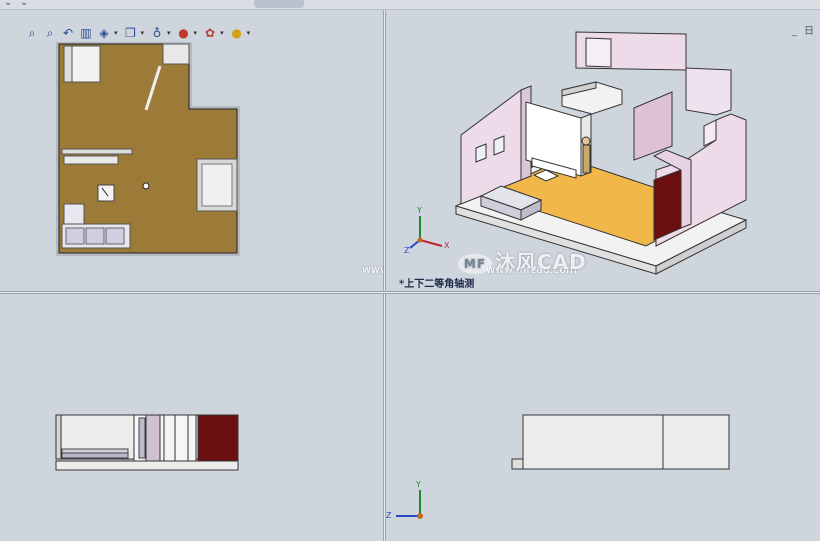 Image resolution: width=820 pixels, height=541 pixels. What do you see at coordinates (147, 442) in the screenshot?
I see `front-view-drawing` at bounding box center [147, 442].